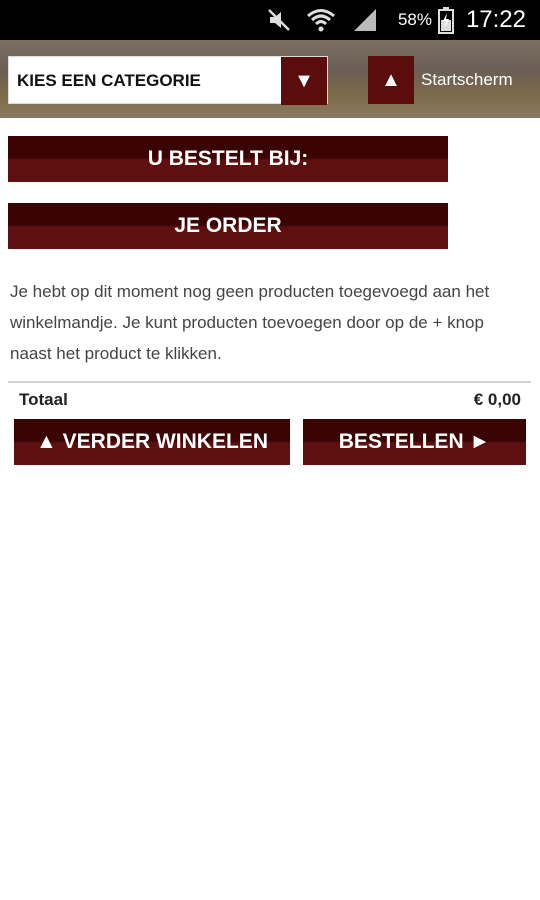  I want to click on battery-percent: 58%, so click(414, 19).